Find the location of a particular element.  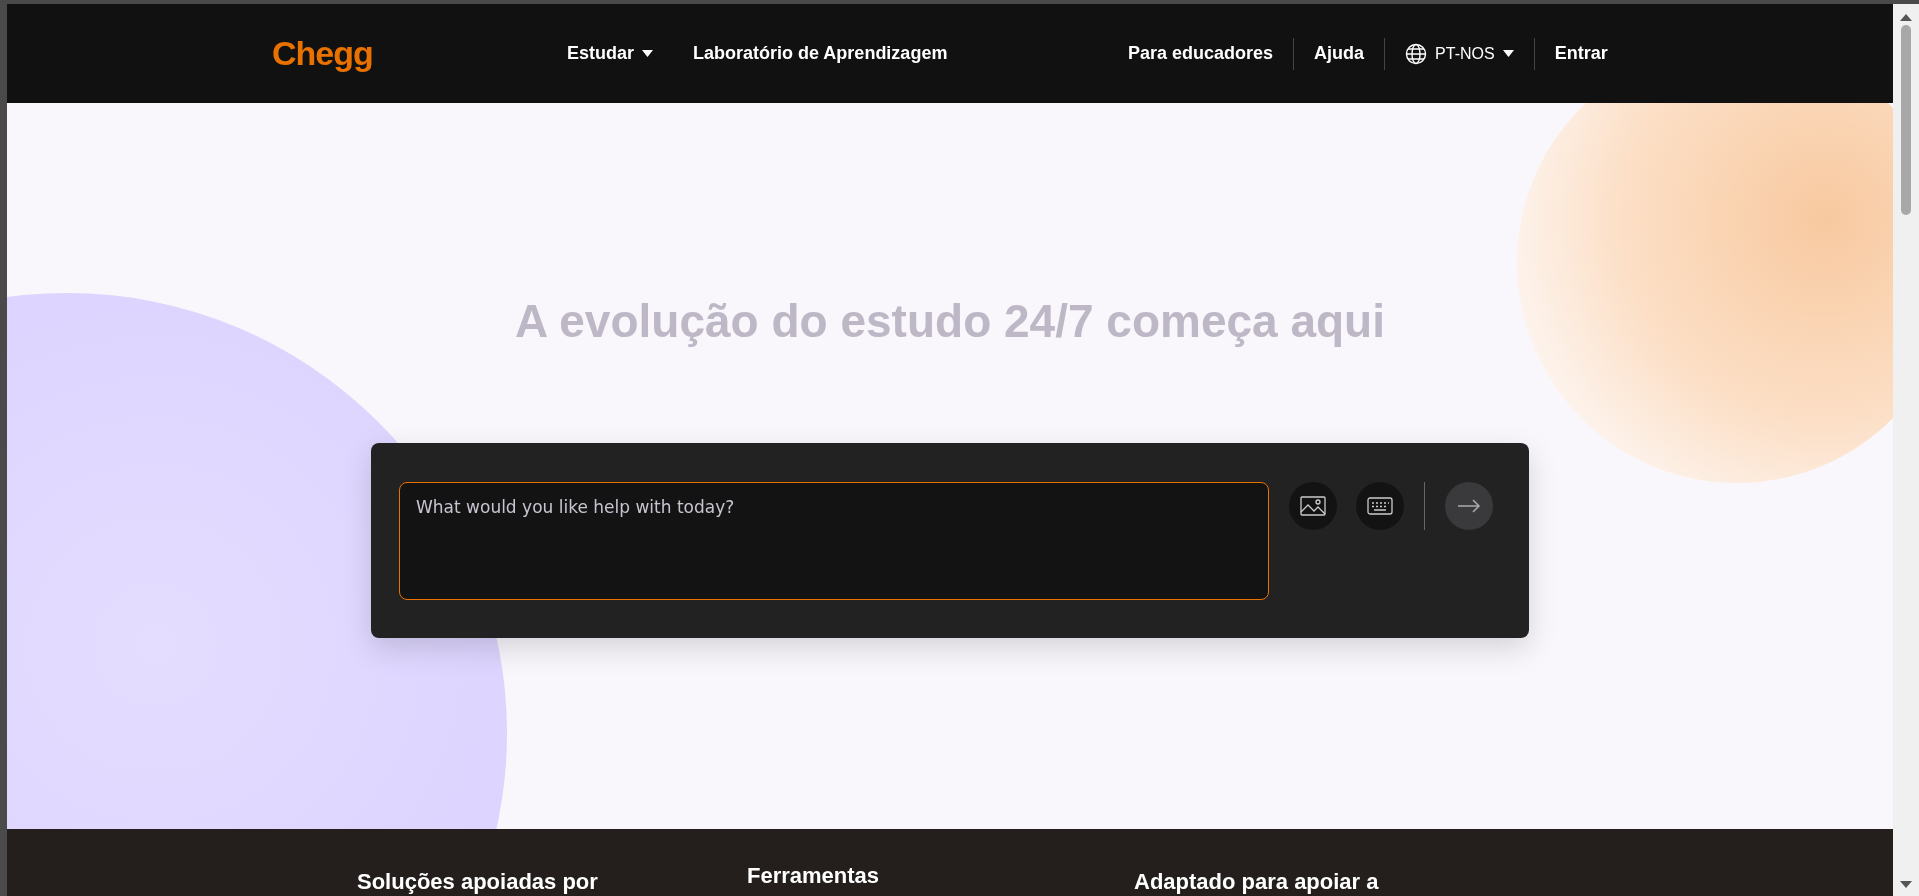

globe-icon is located at coordinates (1416, 53).